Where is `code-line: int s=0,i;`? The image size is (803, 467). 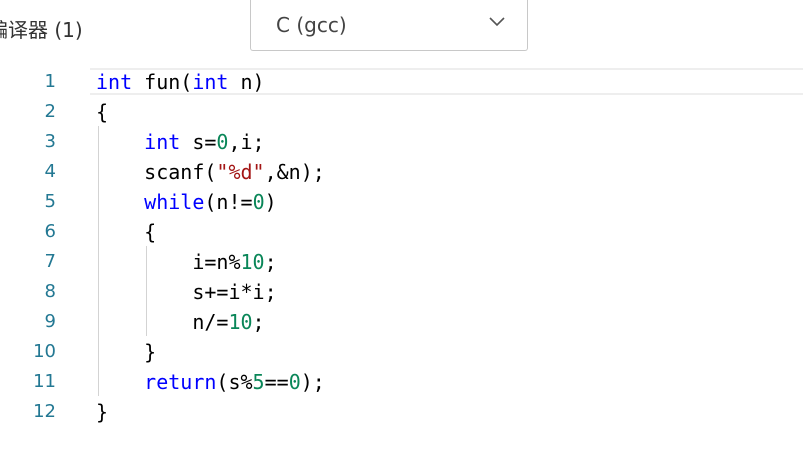
code-line: int s=0,i; is located at coordinates (180, 142).